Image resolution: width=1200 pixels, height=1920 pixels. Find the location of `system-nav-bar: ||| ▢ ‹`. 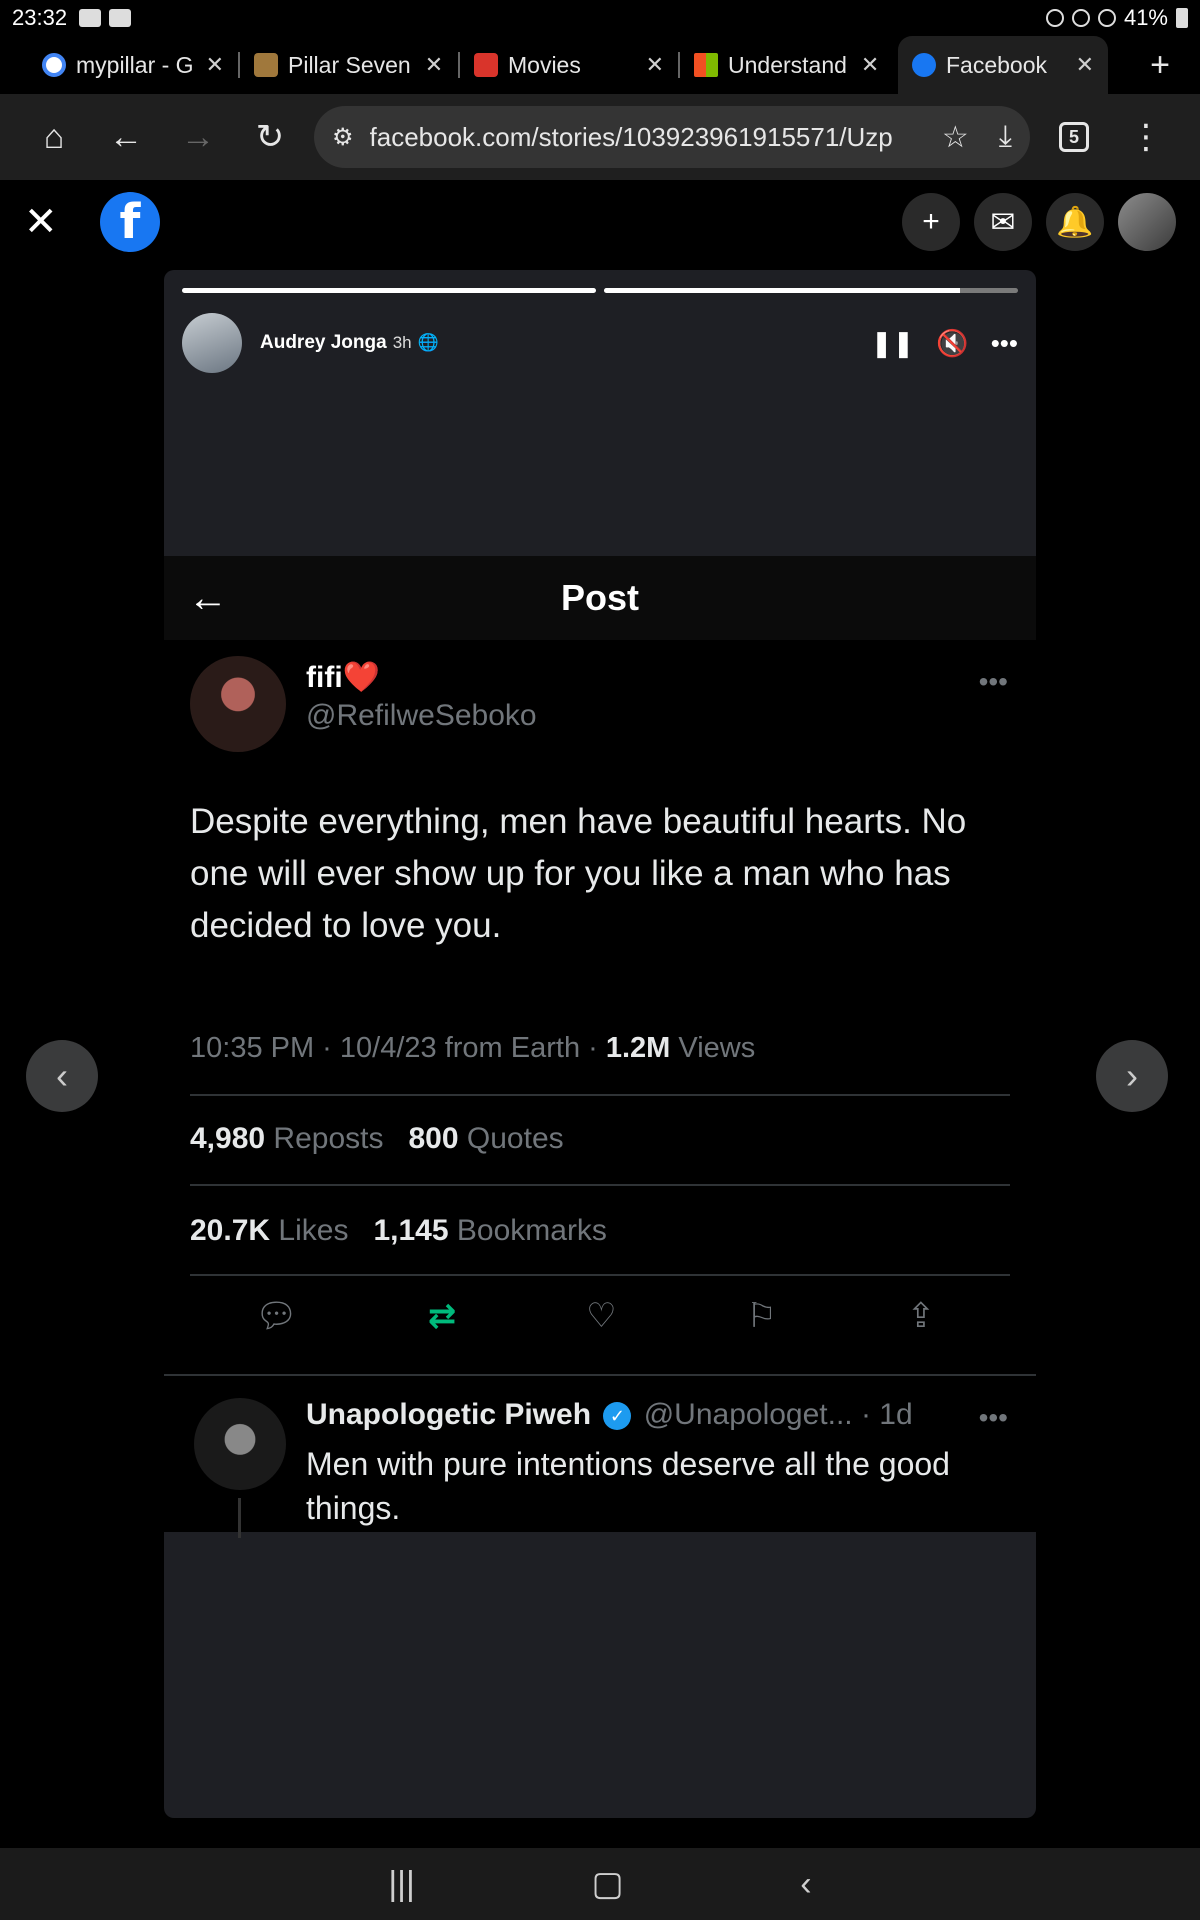

system-nav-bar: ||| ▢ ‹ is located at coordinates (600, 1884).